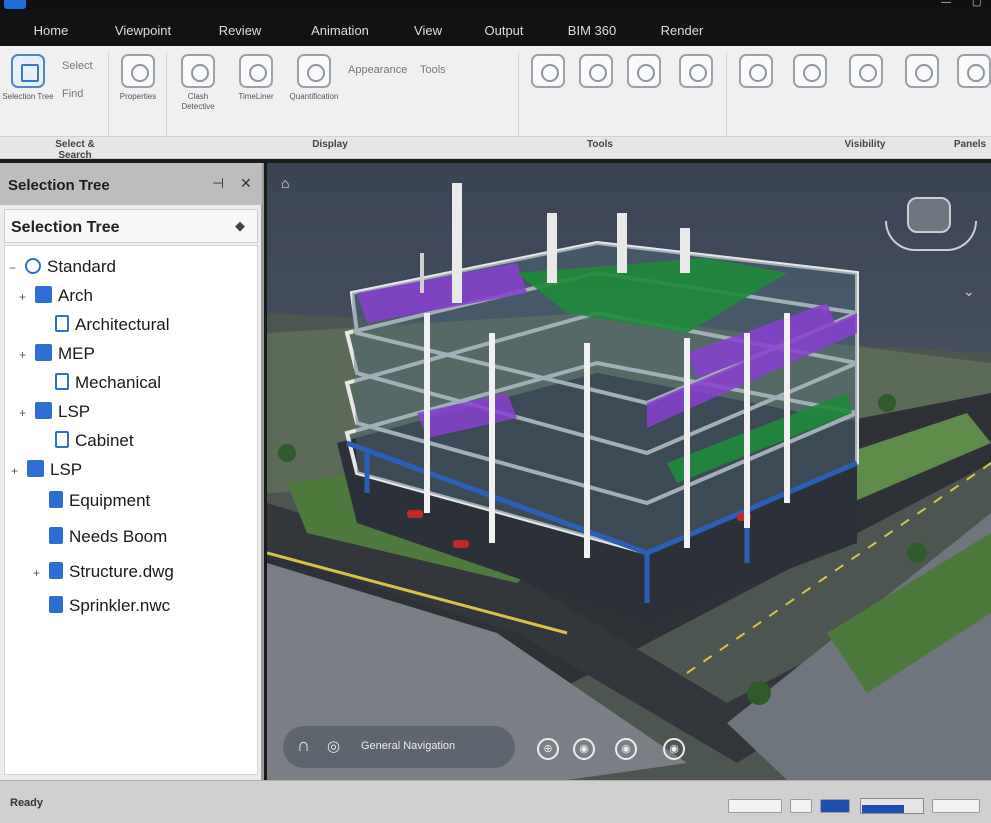 This screenshot has height=823, width=991. Describe the element at coordinates (285, 183) in the screenshot. I see `home-icon: ⌂` at that location.